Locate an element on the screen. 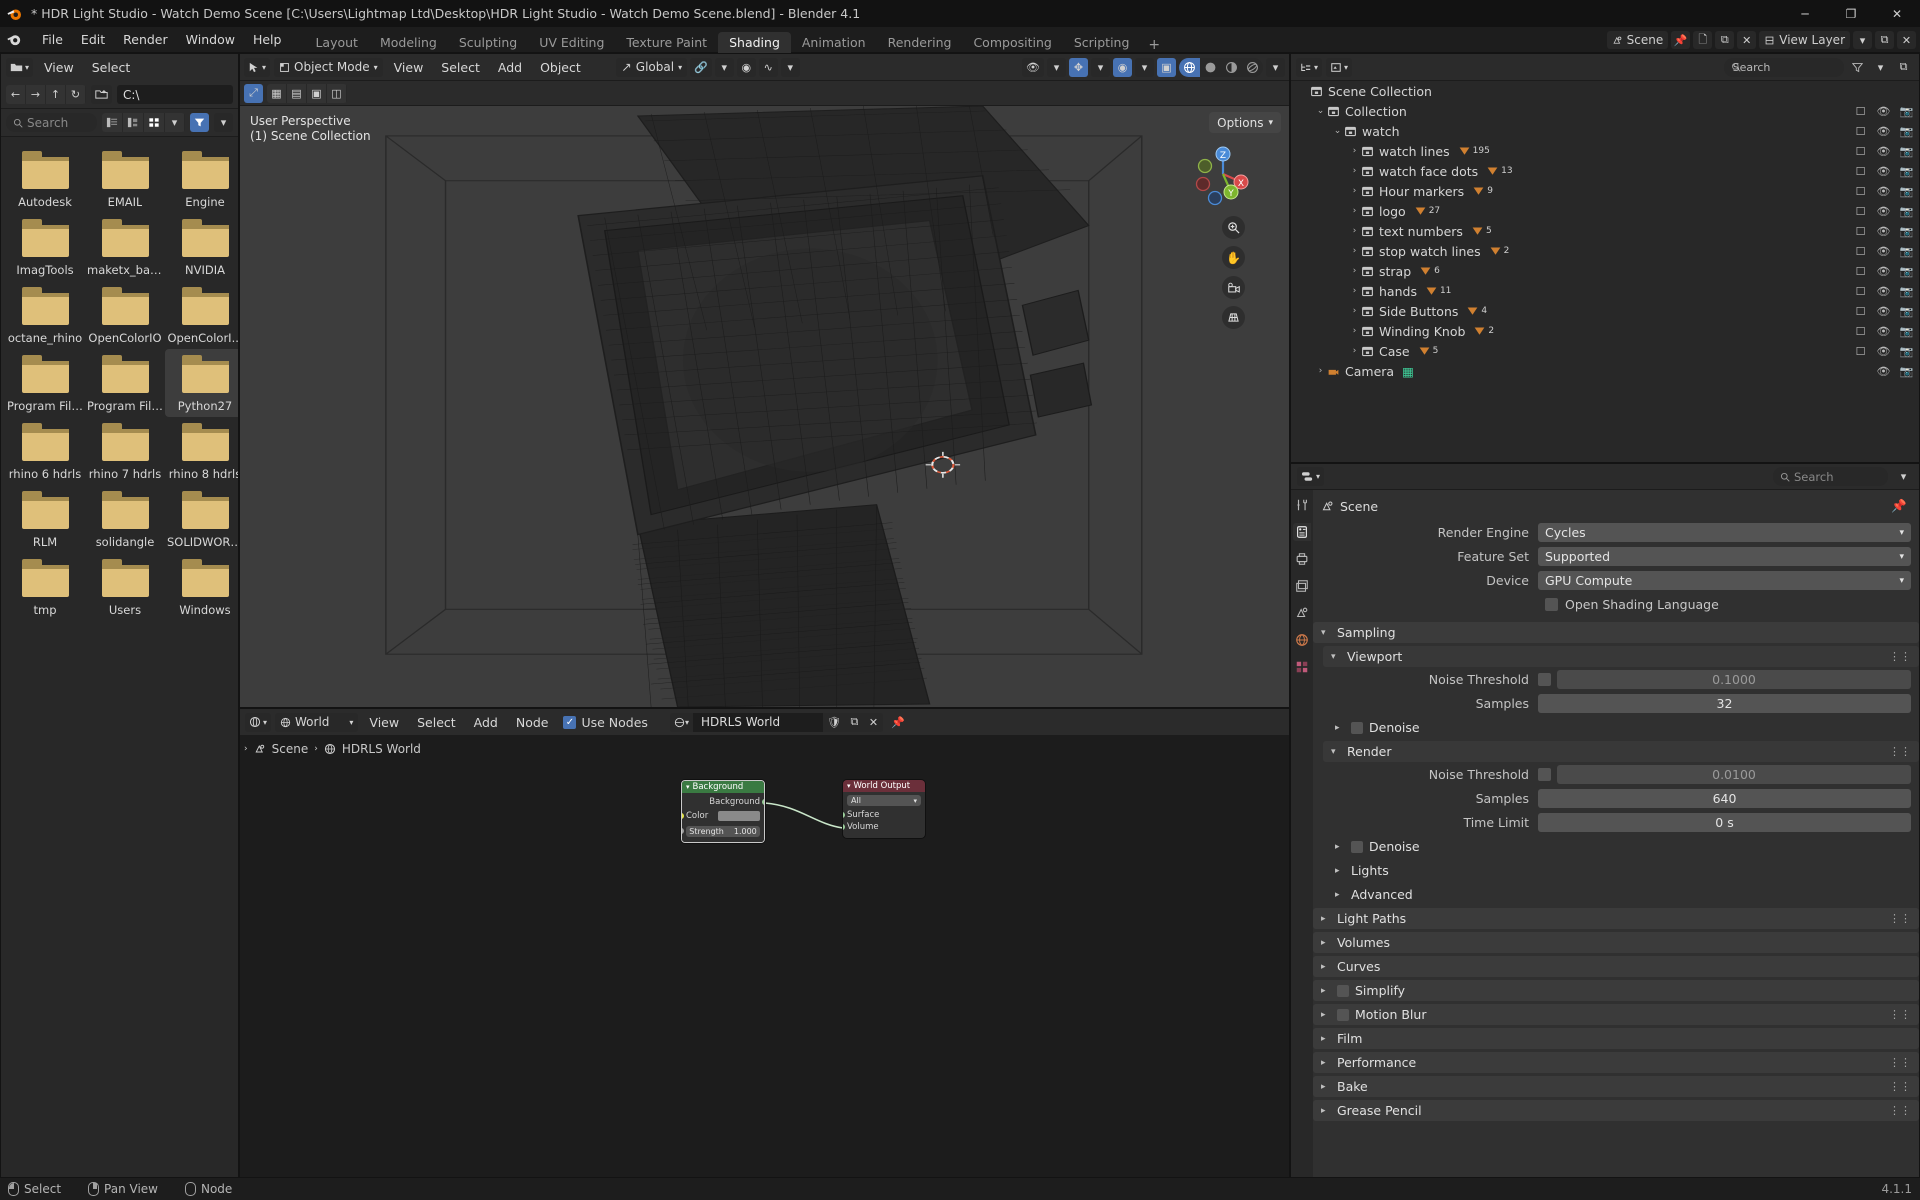  viewport-noise-threshold-checkbox is located at coordinates (1544, 679).